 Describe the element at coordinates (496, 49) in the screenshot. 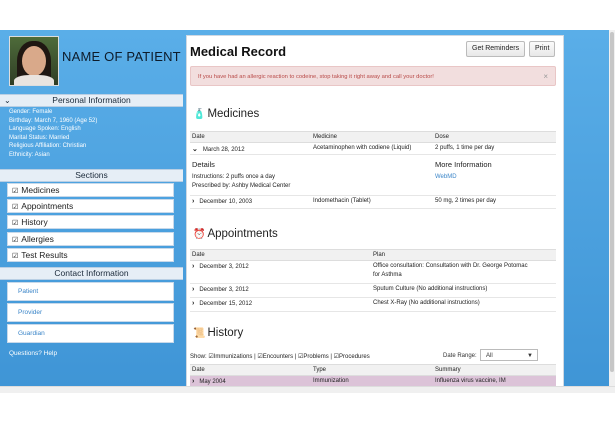

I see `get-reminders-button: Get Reminders` at that location.